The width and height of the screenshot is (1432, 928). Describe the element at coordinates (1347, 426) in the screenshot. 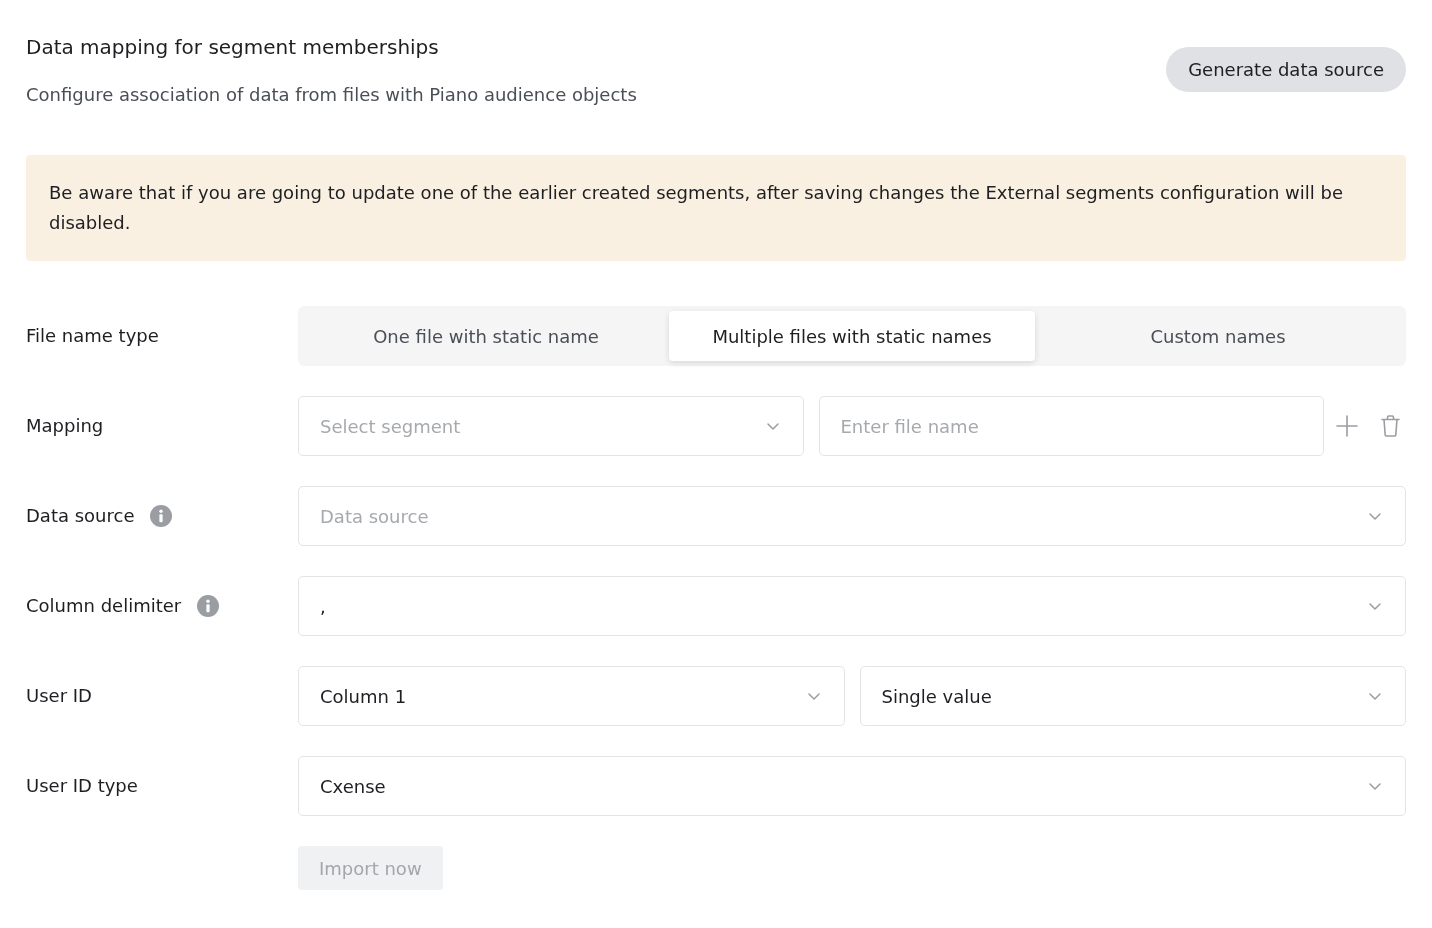

I see `add-icon` at that location.